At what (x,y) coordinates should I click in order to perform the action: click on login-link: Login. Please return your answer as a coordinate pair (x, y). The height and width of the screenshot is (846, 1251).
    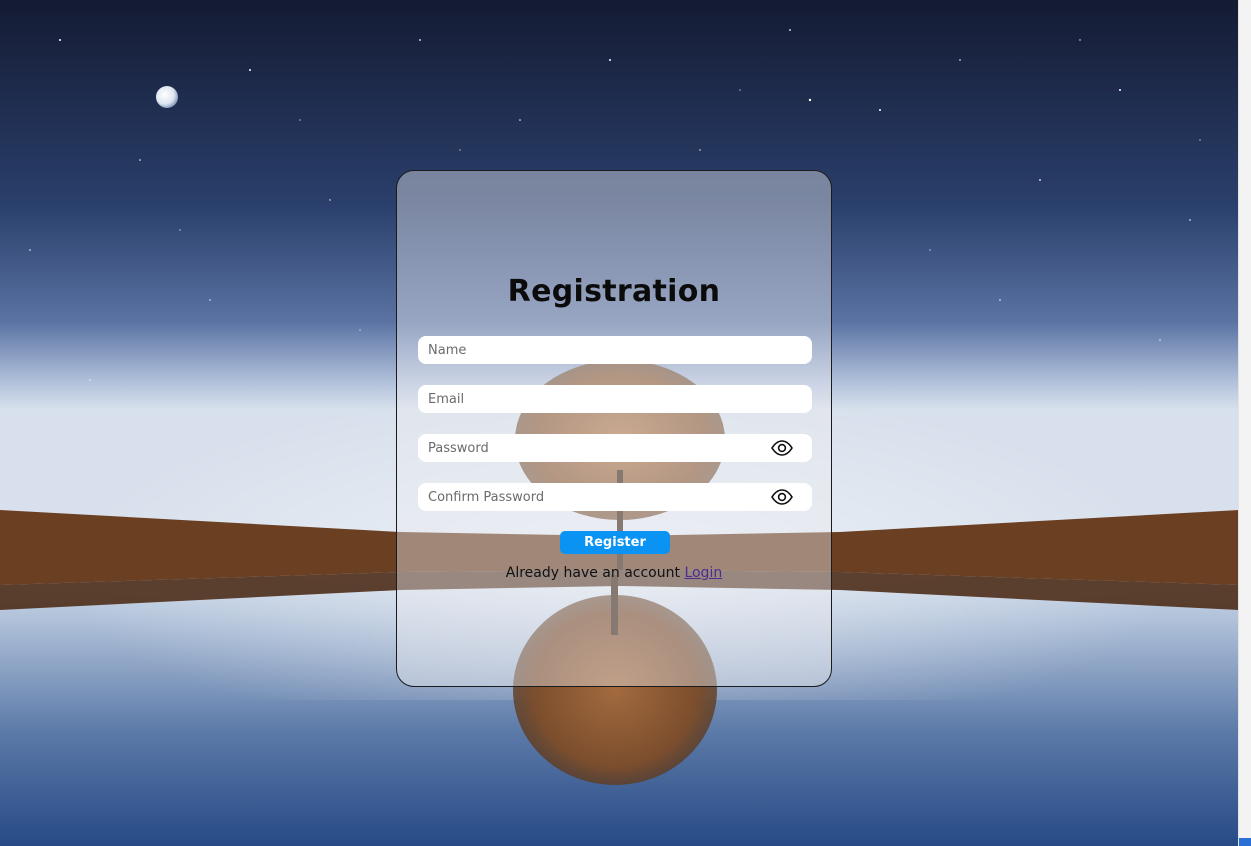
    Looking at the image, I should click on (703, 573).